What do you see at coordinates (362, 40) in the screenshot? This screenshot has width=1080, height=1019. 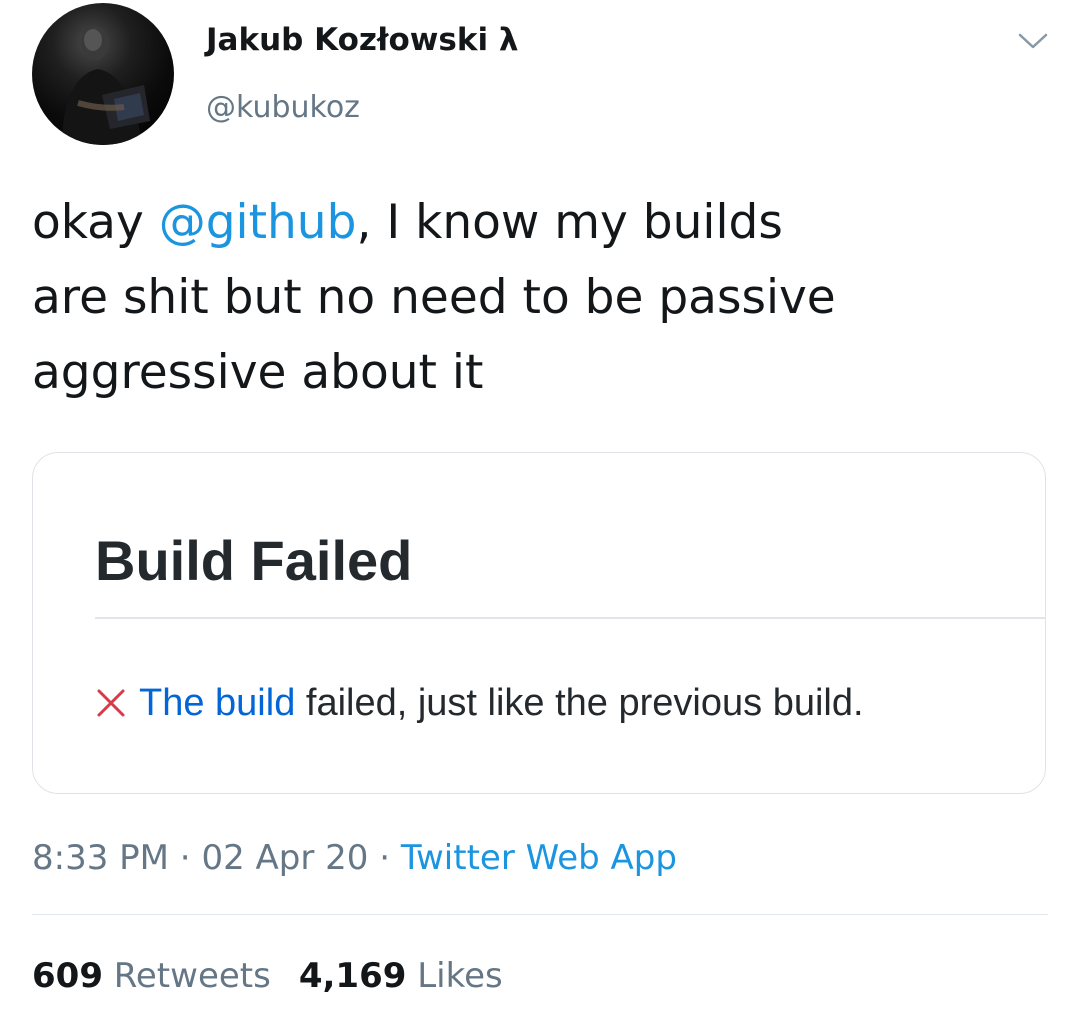 I see `display-name: Jakub Kozłowski λ` at bounding box center [362, 40].